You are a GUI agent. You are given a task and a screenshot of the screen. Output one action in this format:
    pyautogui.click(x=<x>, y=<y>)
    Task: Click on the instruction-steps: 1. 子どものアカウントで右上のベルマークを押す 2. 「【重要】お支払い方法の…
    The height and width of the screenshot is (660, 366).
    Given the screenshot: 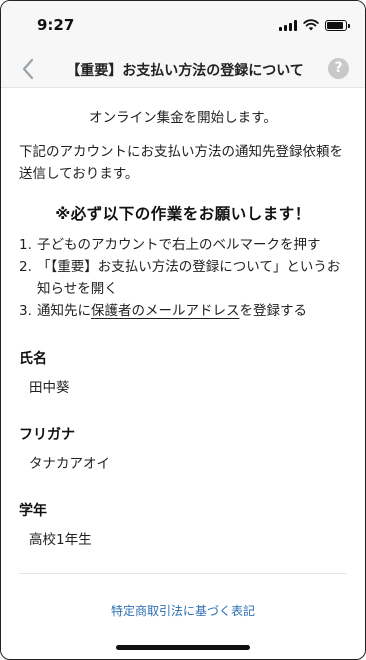 What is the action you would take?
    pyautogui.click(x=183, y=278)
    